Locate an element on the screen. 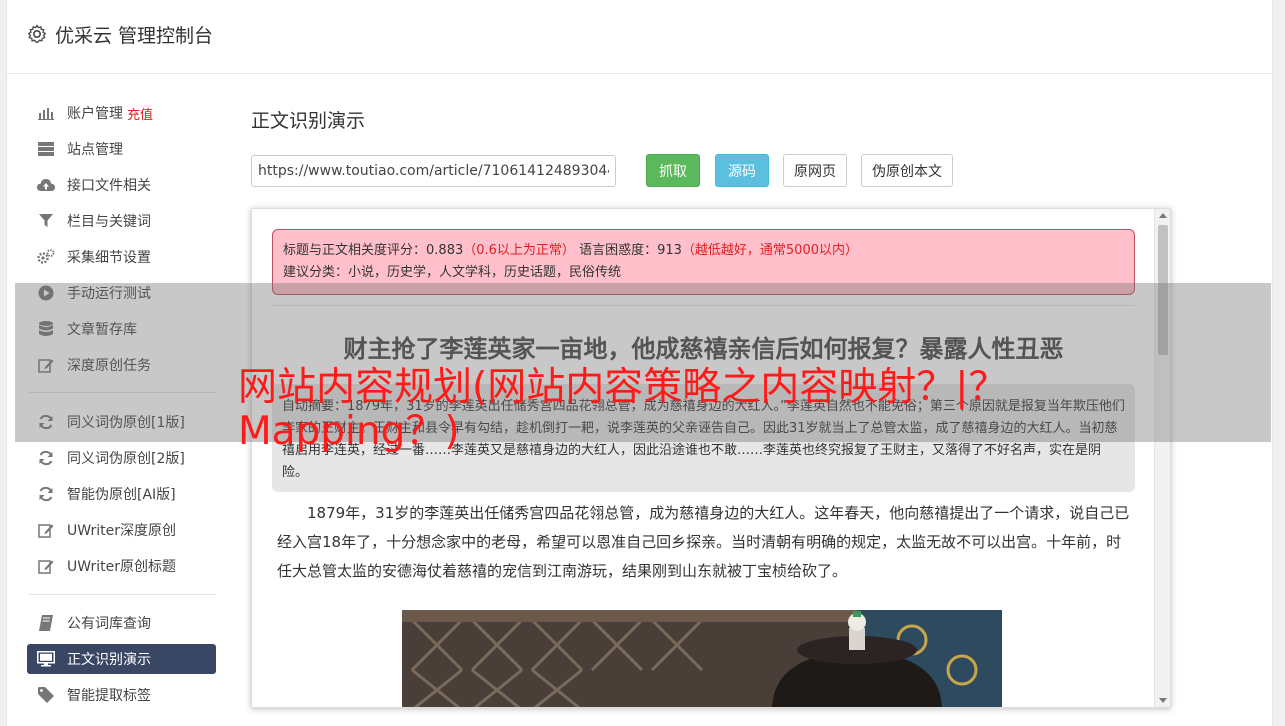 This screenshot has width=1285, height=726. sidebar-item-label: UWriter深度原创 is located at coordinates (121, 531).